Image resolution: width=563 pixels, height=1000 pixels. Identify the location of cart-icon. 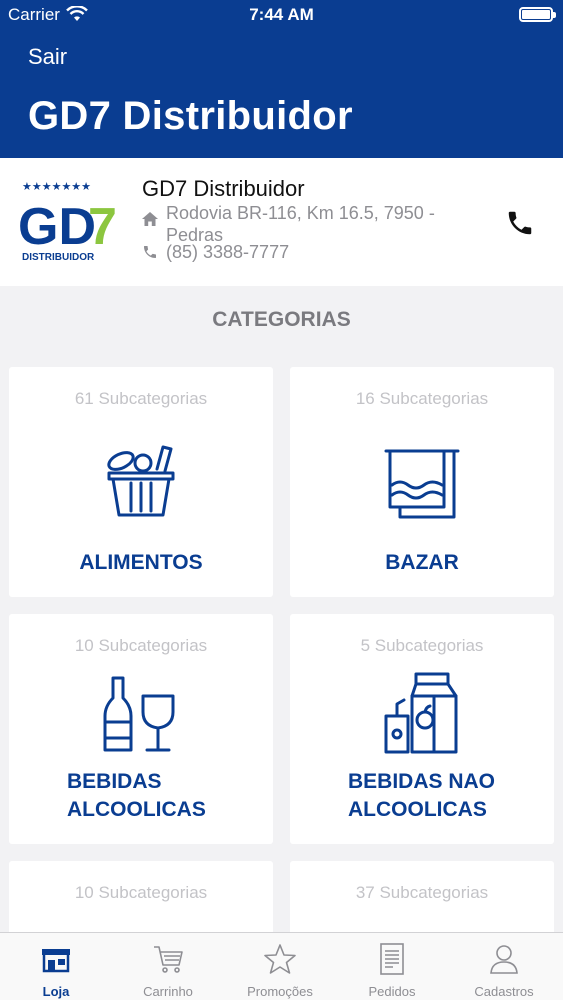
(168, 959).